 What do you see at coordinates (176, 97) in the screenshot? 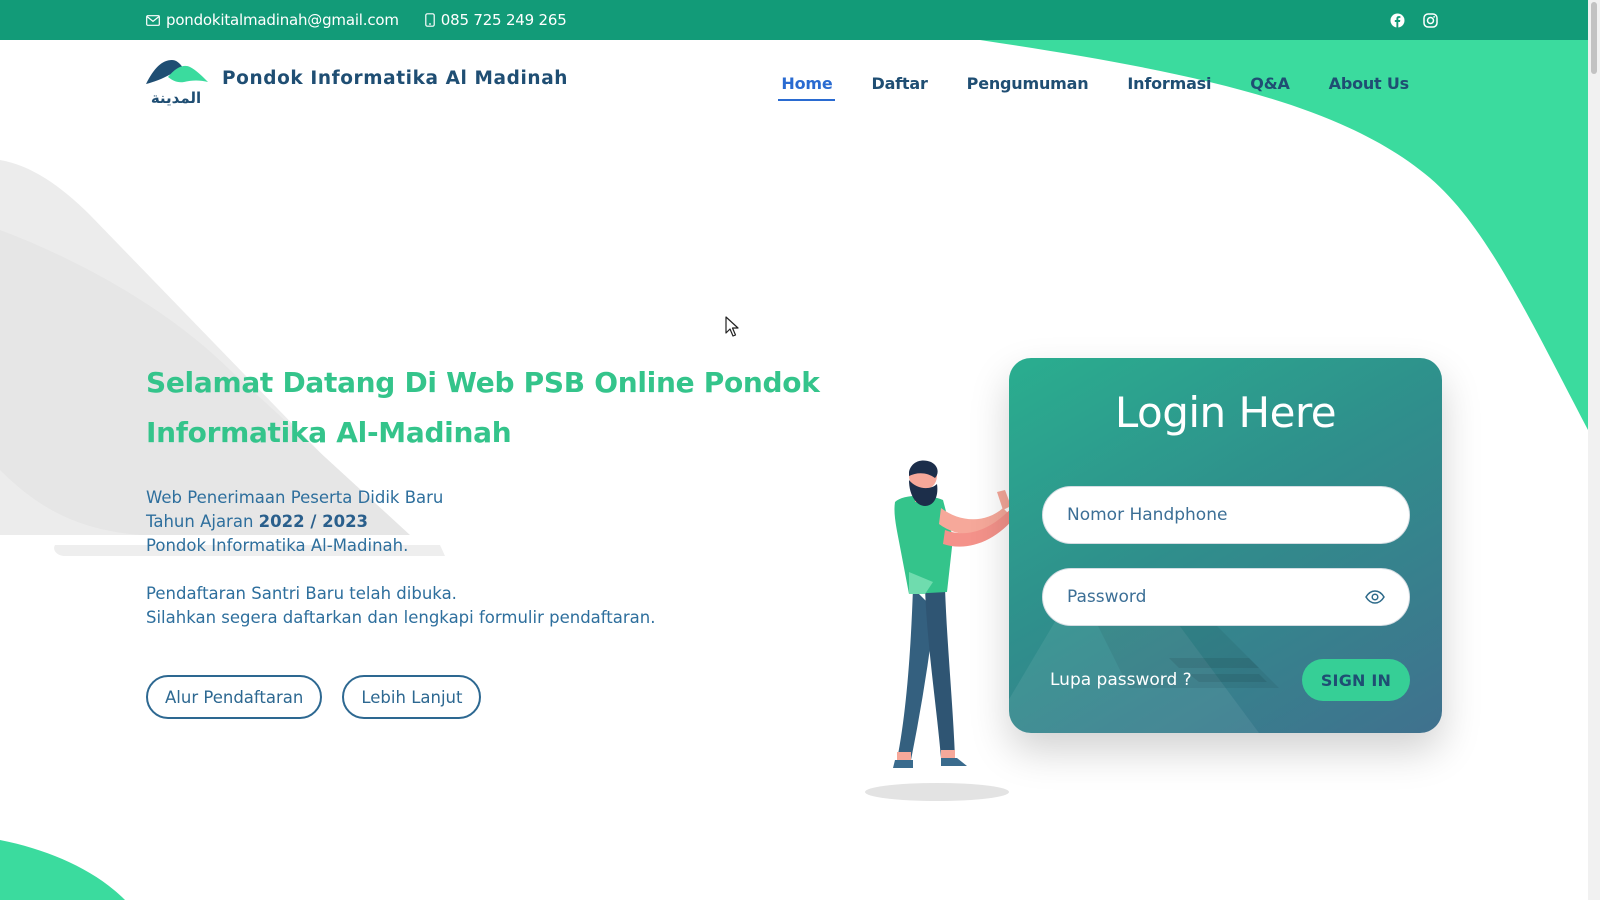
I see `logo-arabic-text: المدينة` at bounding box center [176, 97].